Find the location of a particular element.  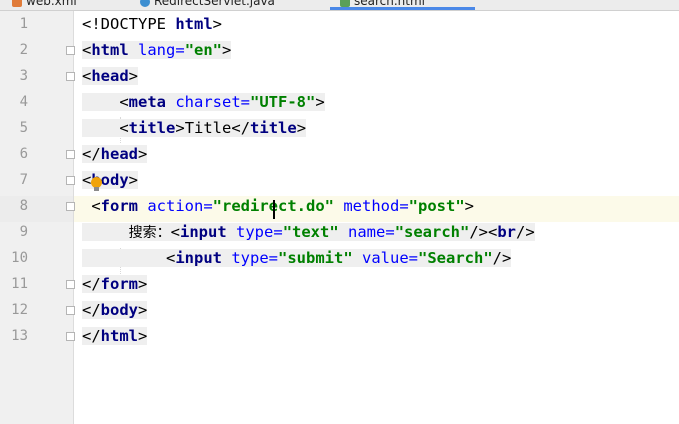

code-line-content: </head> is located at coordinates (115, 154).